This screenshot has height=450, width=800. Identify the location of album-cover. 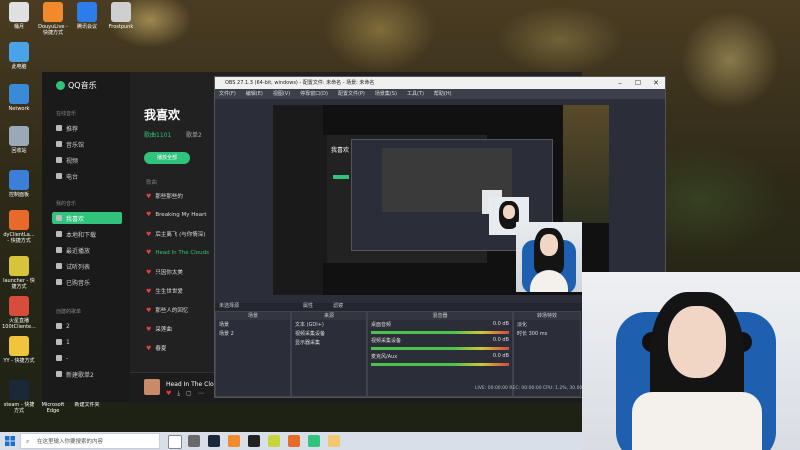
(152, 387).